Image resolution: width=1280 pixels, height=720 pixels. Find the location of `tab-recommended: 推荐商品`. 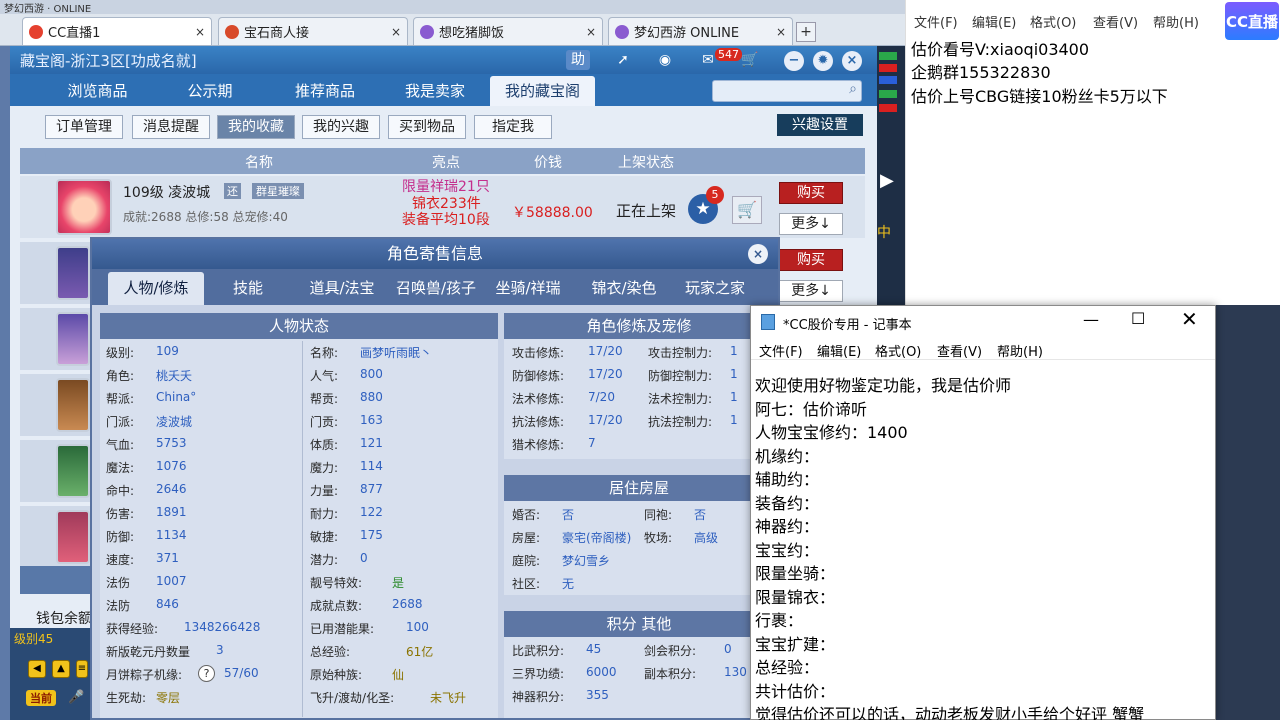

tab-recommended: 推荐商品 is located at coordinates (325, 91).